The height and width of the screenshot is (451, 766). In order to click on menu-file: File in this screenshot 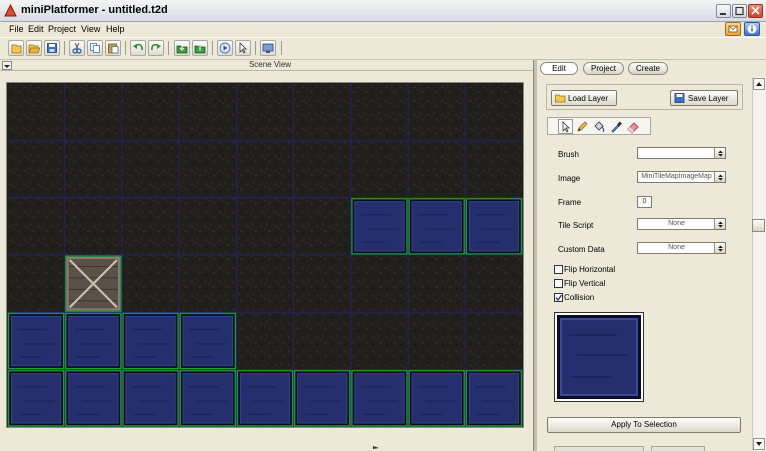, I will do `click(16, 29)`.